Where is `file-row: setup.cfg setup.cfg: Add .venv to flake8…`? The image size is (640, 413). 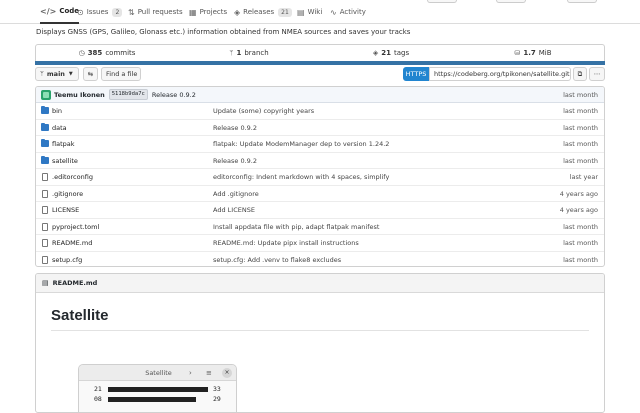
file-row: setup.cfg setup.cfg: Add .venv to flake8… is located at coordinates (320, 259).